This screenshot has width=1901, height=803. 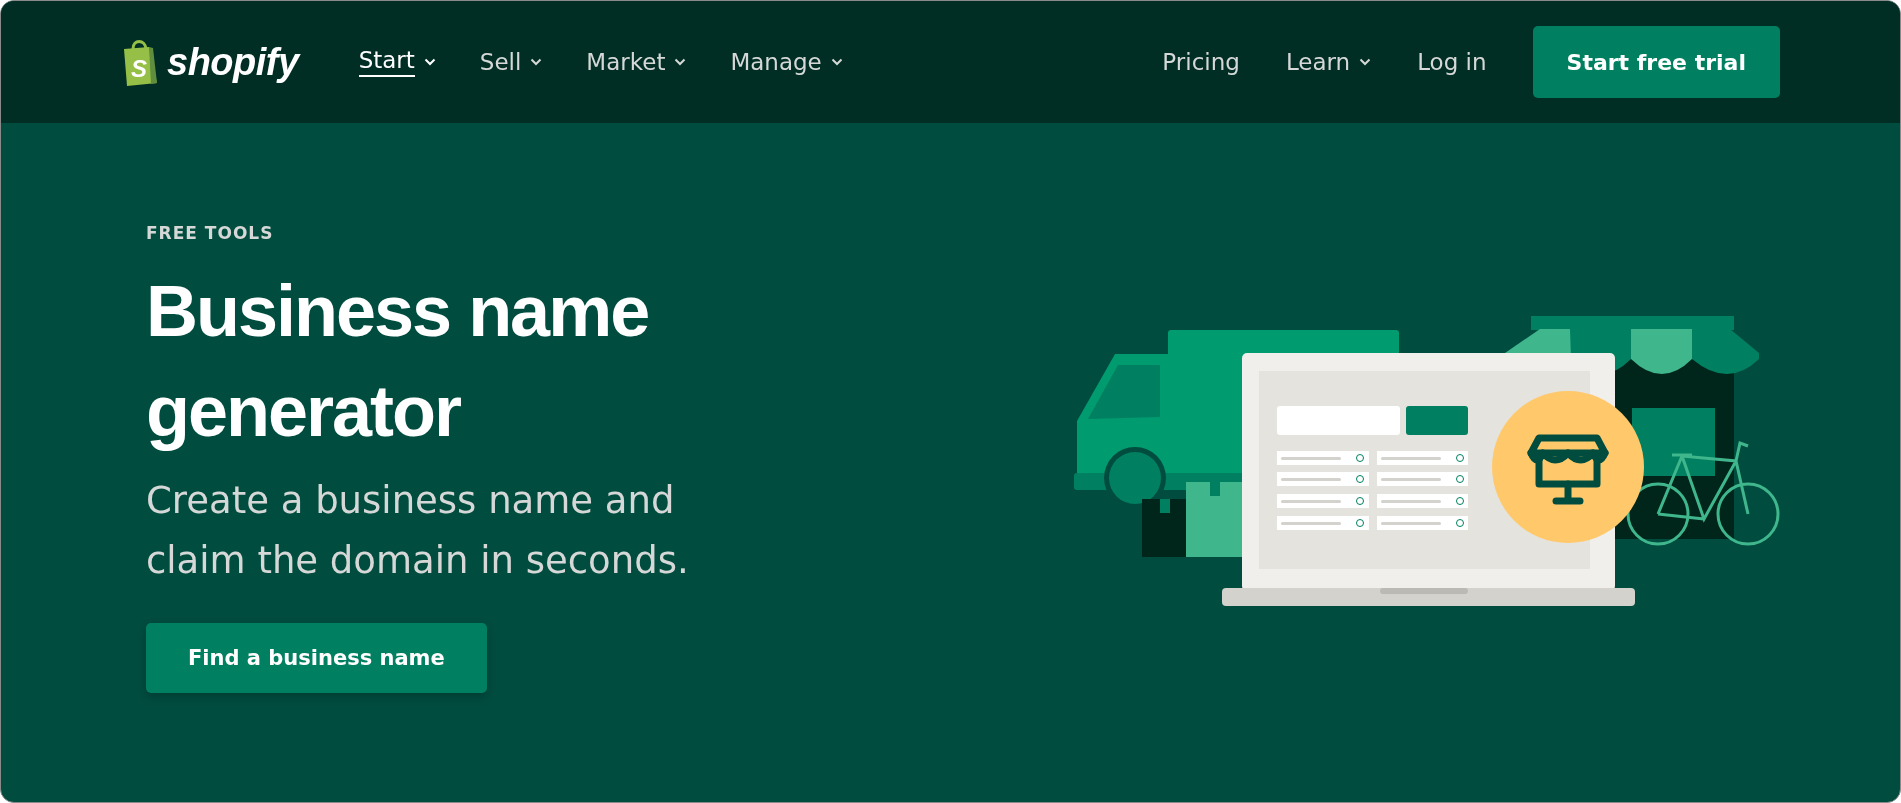 What do you see at coordinates (786, 62) in the screenshot?
I see `nav-menu-link: Manage` at bounding box center [786, 62].